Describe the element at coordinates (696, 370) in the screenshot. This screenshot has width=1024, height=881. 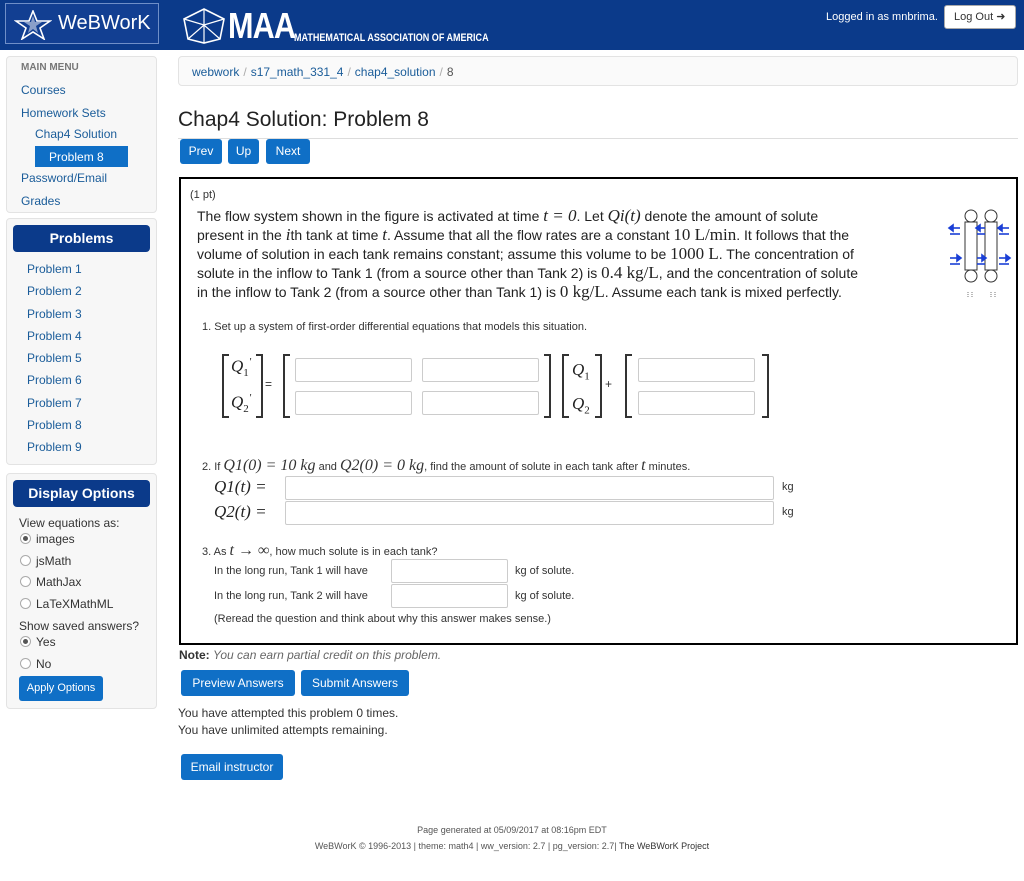
I see `vector-b1-input` at that location.